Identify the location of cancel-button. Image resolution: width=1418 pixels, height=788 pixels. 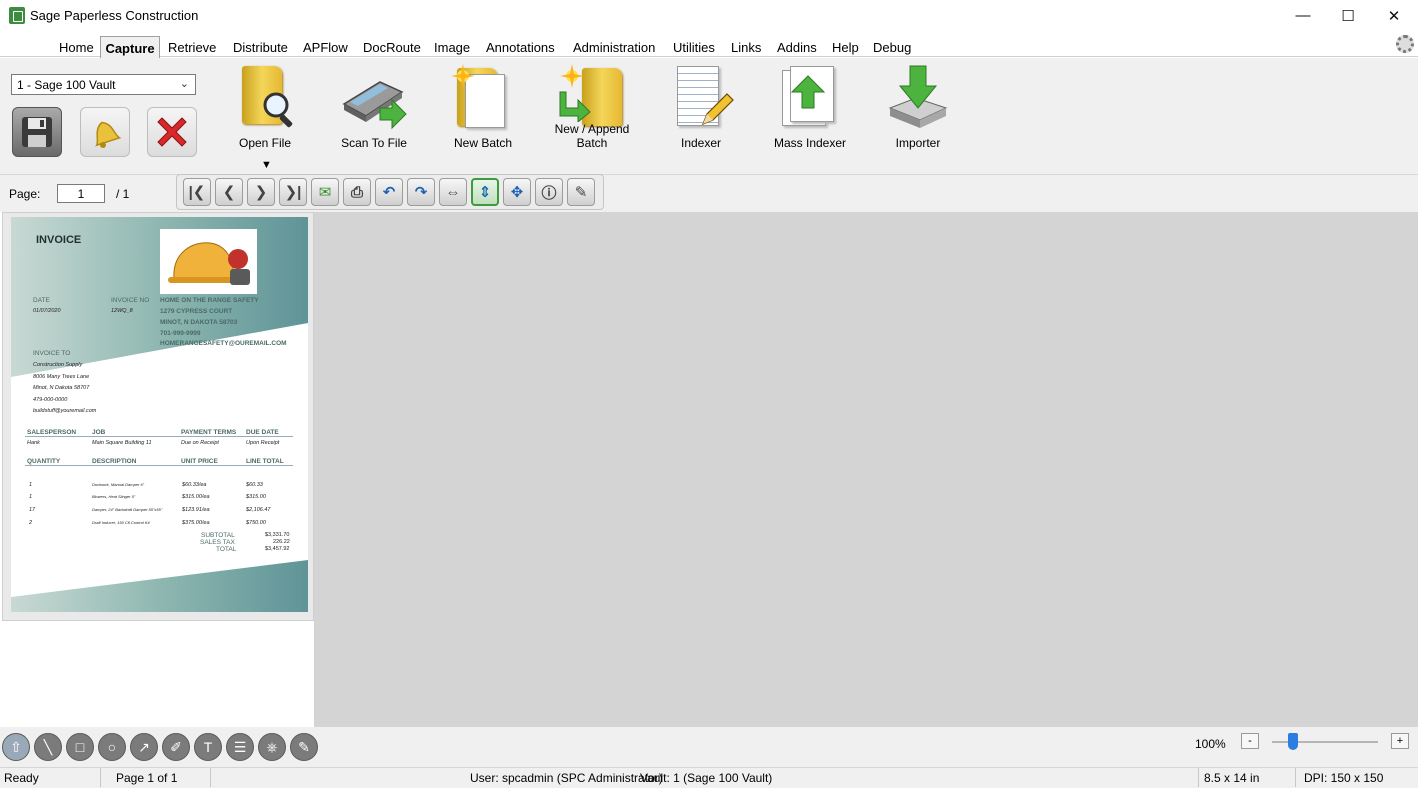
(172, 132).